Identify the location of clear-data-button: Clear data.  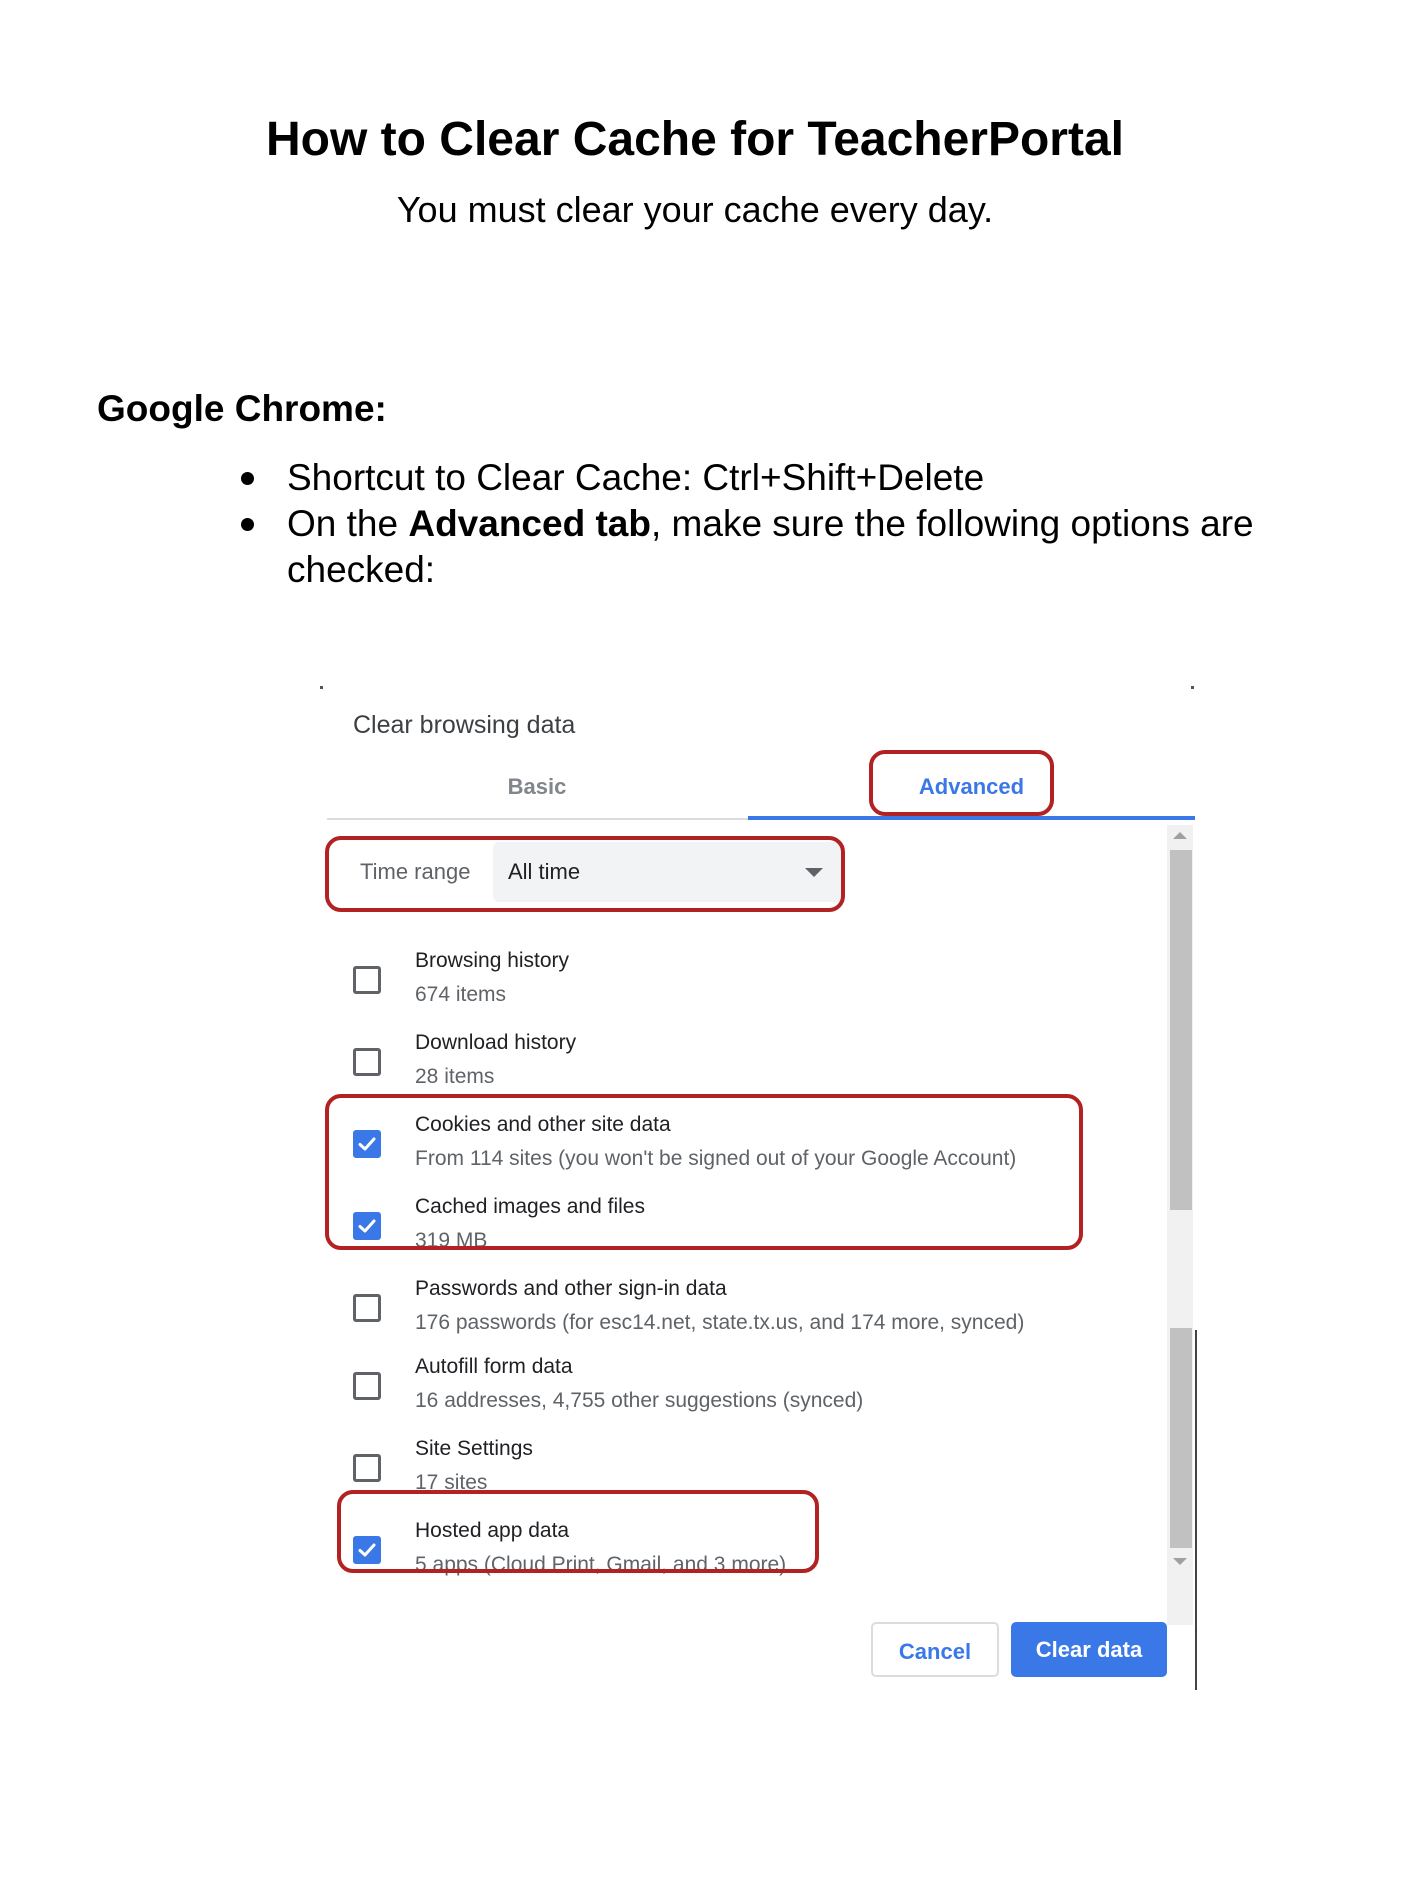
(1089, 1649).